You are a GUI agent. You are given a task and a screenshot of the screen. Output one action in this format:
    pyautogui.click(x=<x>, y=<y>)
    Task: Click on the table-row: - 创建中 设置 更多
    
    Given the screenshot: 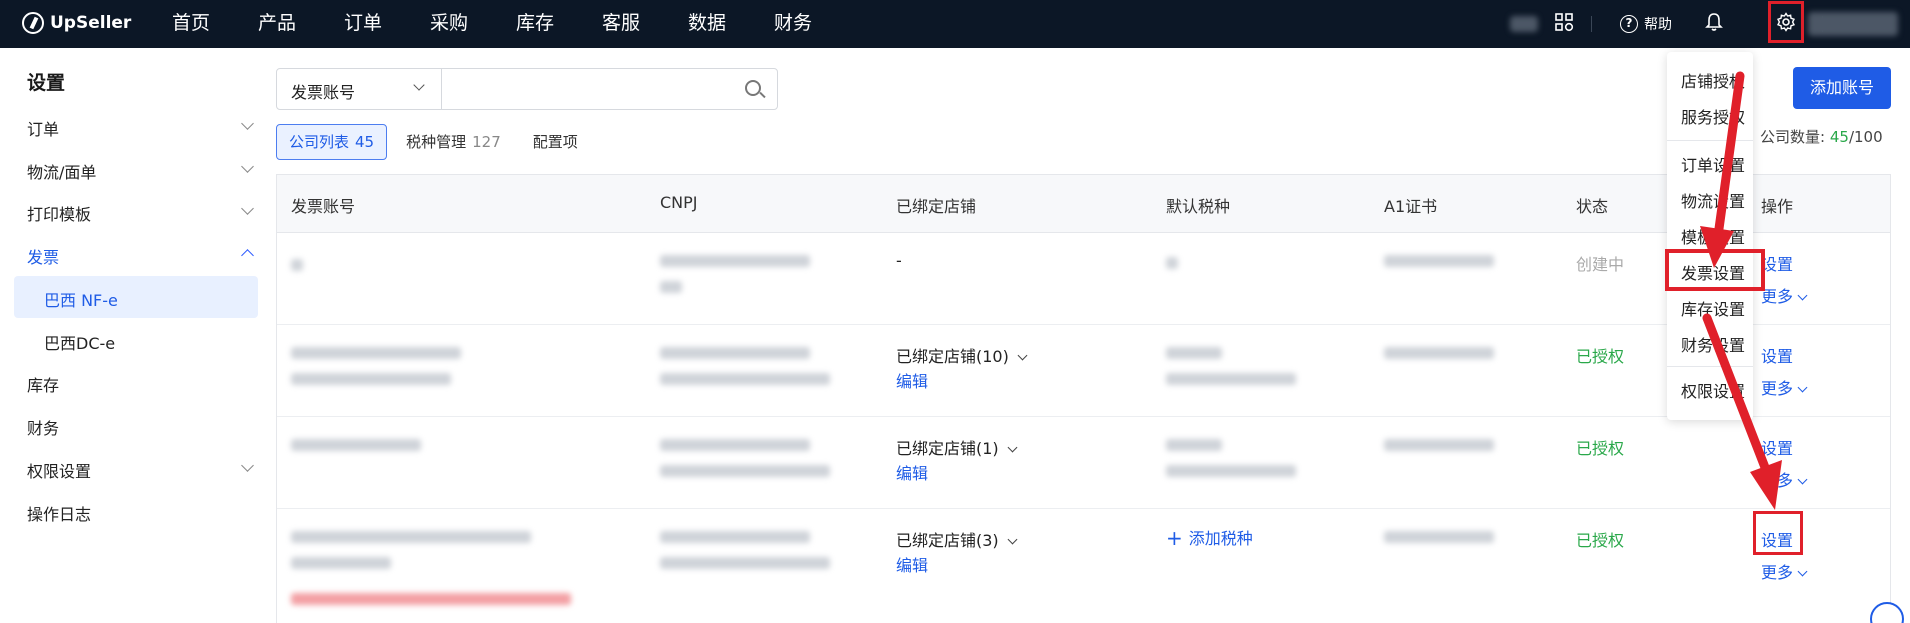 What is the action you would take?
    pyautogui.click(x=1083, y=279)
    